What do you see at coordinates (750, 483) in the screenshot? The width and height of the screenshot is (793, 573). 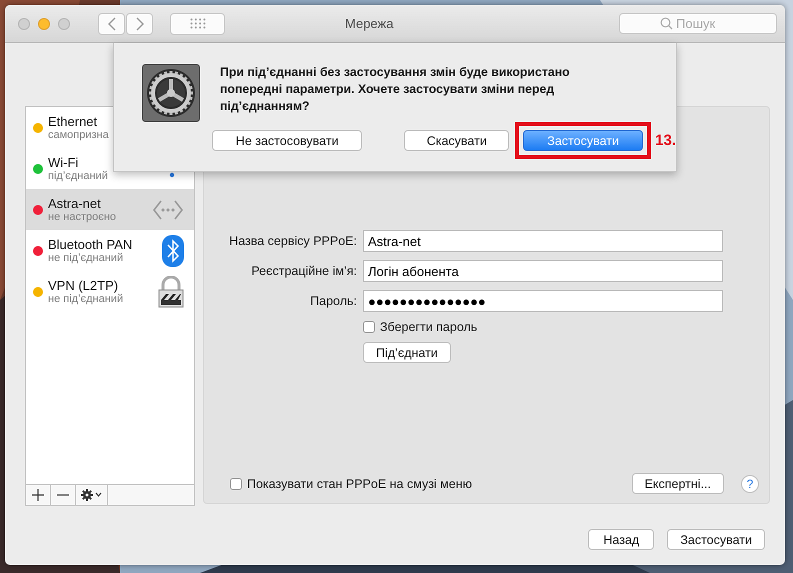 I see `help-button: ?` at bounding box center [750, 483].